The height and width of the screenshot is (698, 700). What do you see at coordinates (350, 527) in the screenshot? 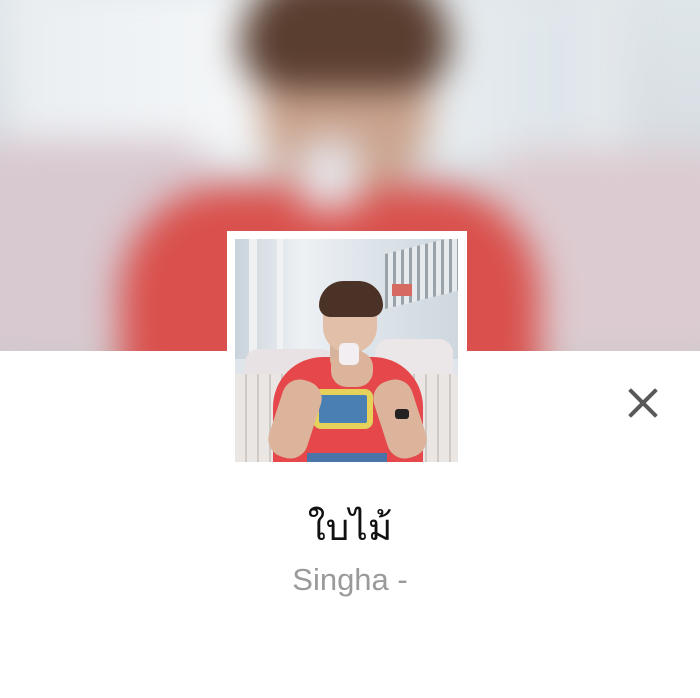
I see `song-title: ใบไม้` at bounding box center [350, 527].